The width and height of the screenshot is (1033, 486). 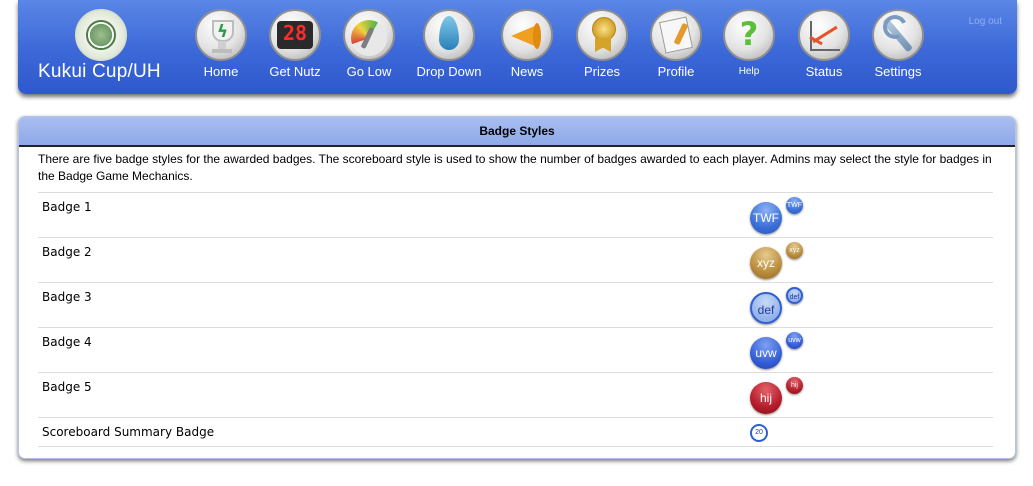 What do you see at coordinates (790, 306) in the screenshot?
I see `badge-samples: def def` at bounding box center [790, 306].